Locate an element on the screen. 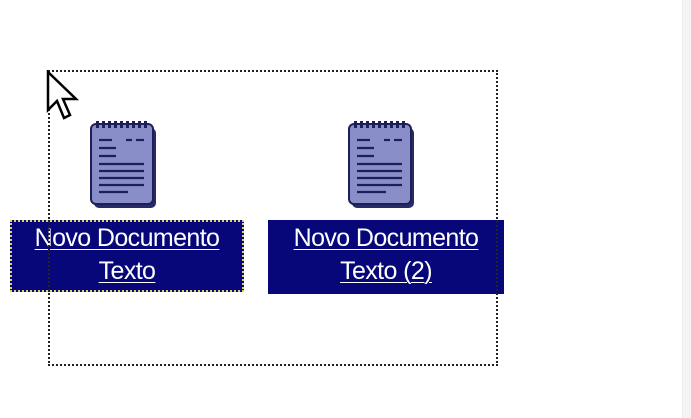  file-label-line2: Texto is located at coordinates (127, 271).